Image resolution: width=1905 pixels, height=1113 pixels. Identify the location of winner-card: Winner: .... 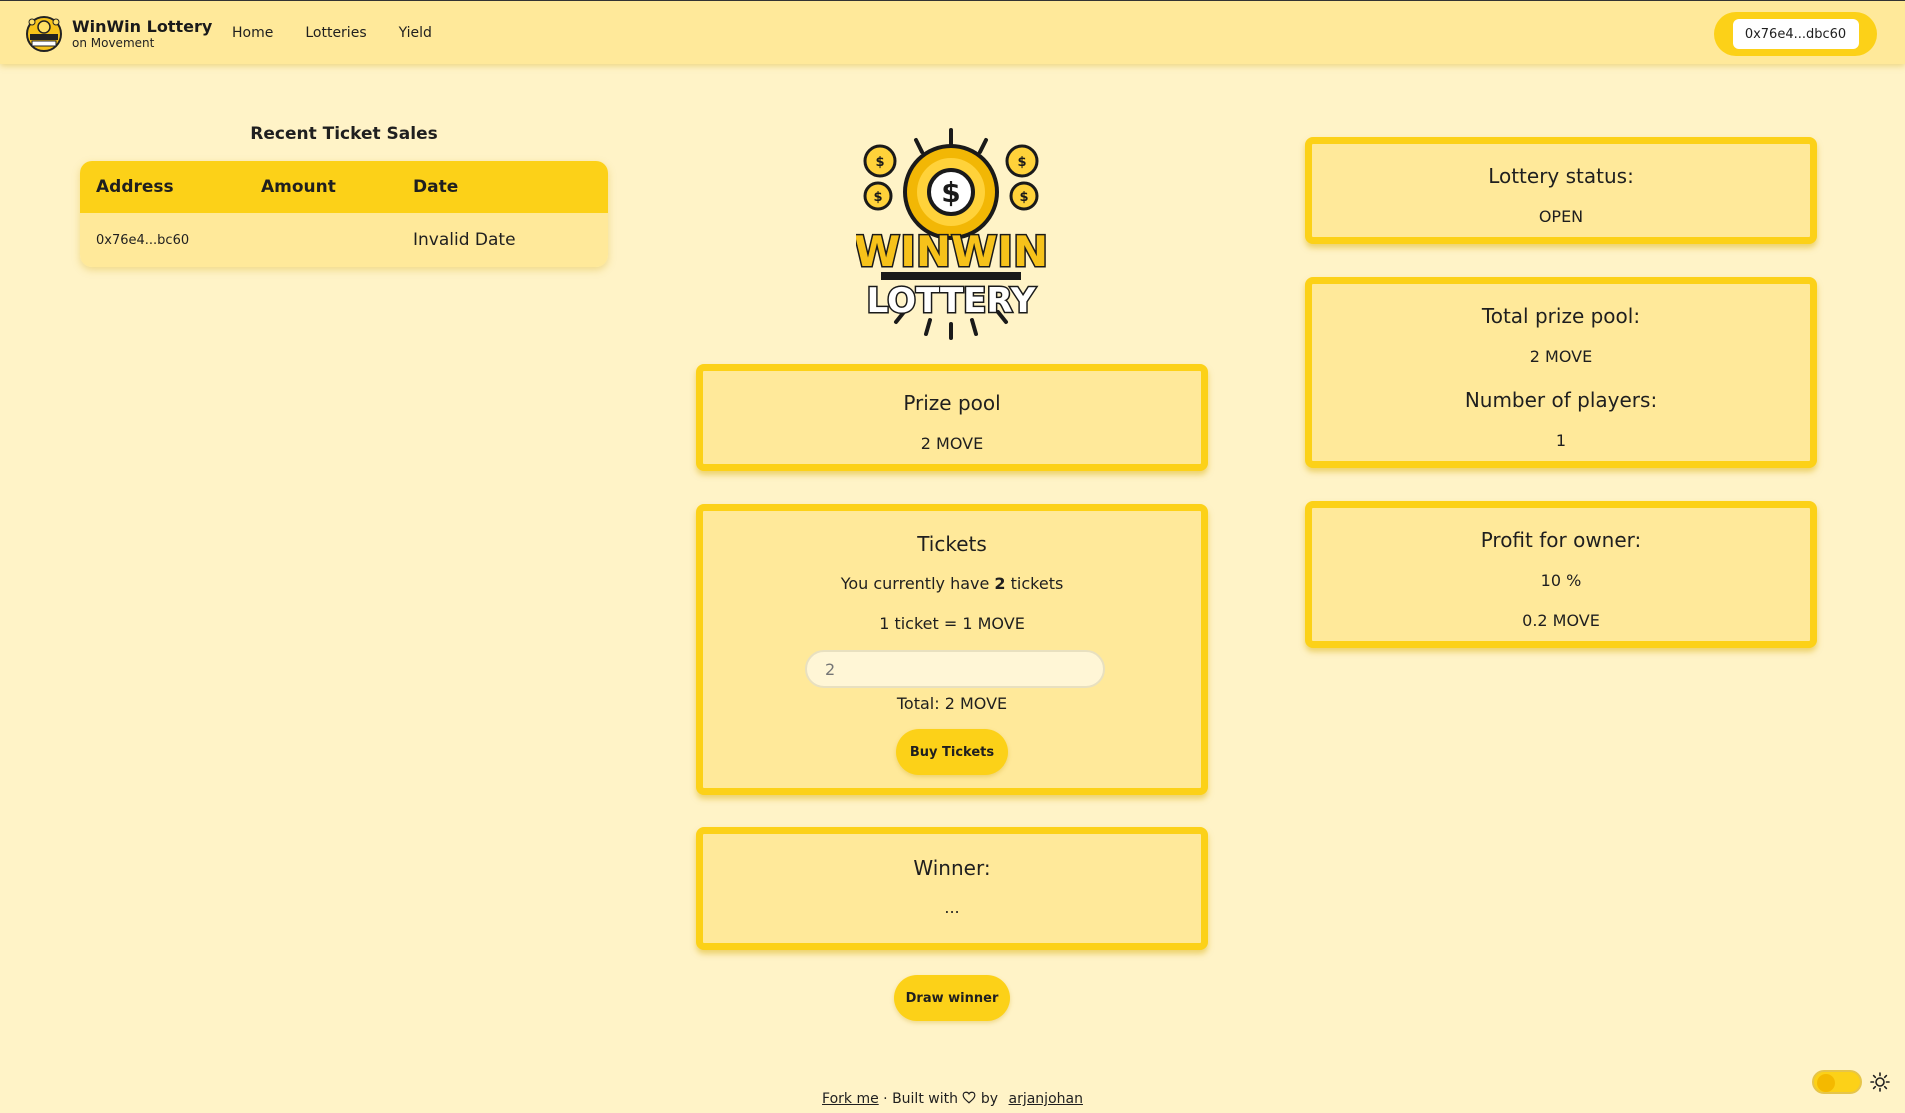
(952, 888).